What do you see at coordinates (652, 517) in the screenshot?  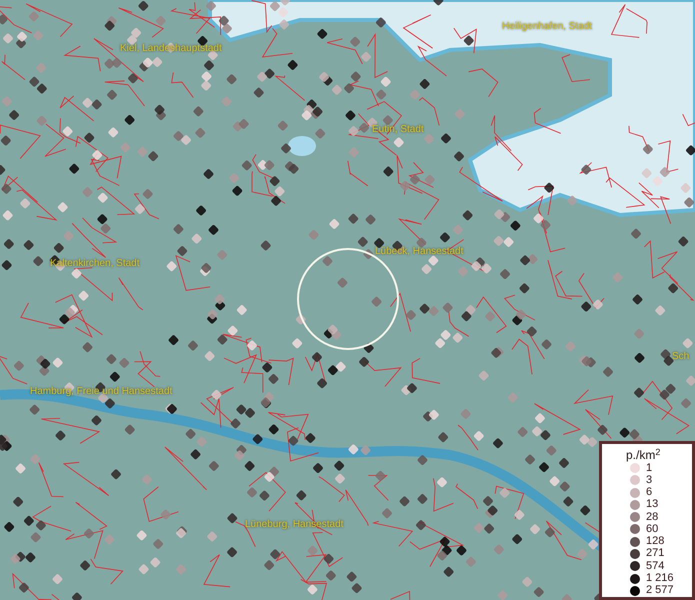 I see `legend-label: 28` at bounding box center [652, 517].